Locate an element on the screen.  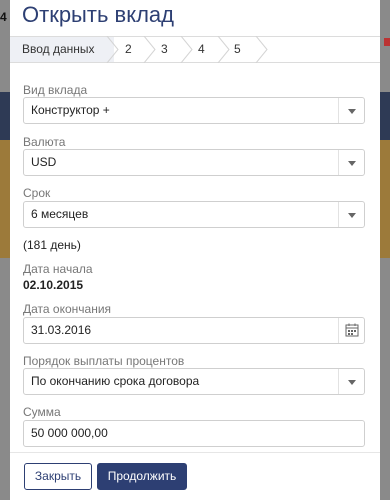
step-label: 5 is located at coordinates (237, 49).